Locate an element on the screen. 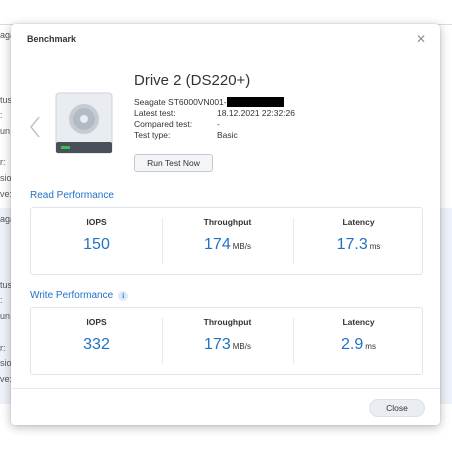  dialog-footer: Close is located at coordinates (225, 406).